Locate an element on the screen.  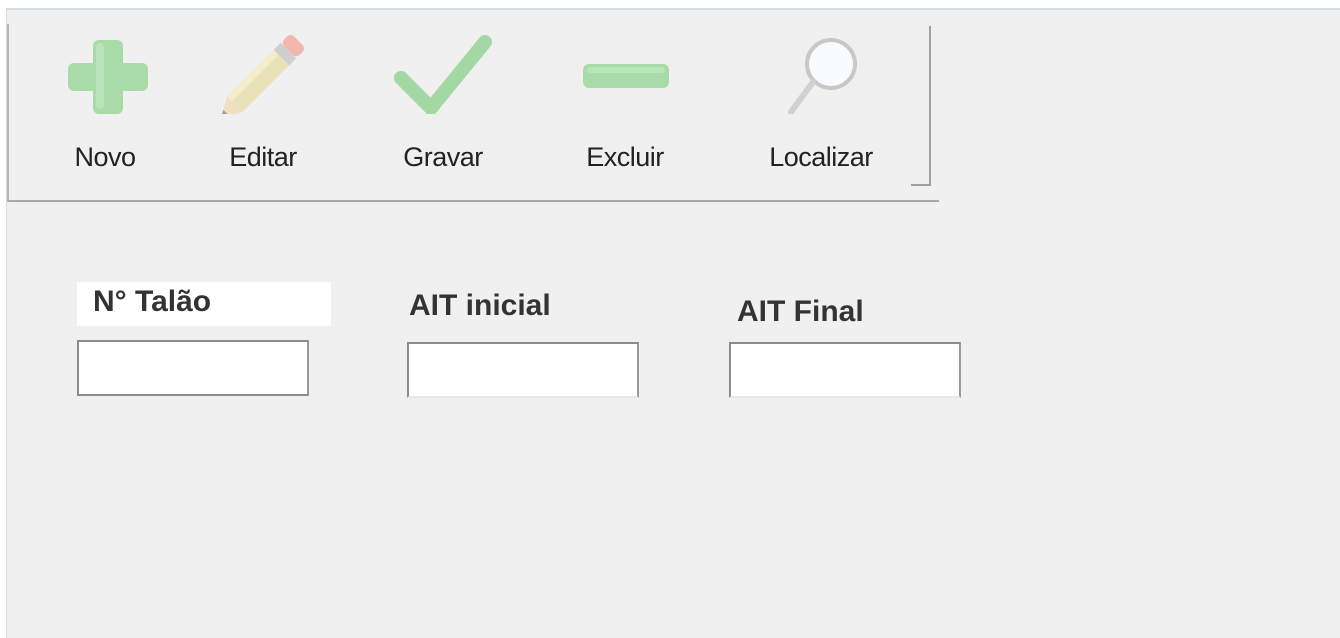
gravar-label: Gravar is located at coordinates (443, 157).